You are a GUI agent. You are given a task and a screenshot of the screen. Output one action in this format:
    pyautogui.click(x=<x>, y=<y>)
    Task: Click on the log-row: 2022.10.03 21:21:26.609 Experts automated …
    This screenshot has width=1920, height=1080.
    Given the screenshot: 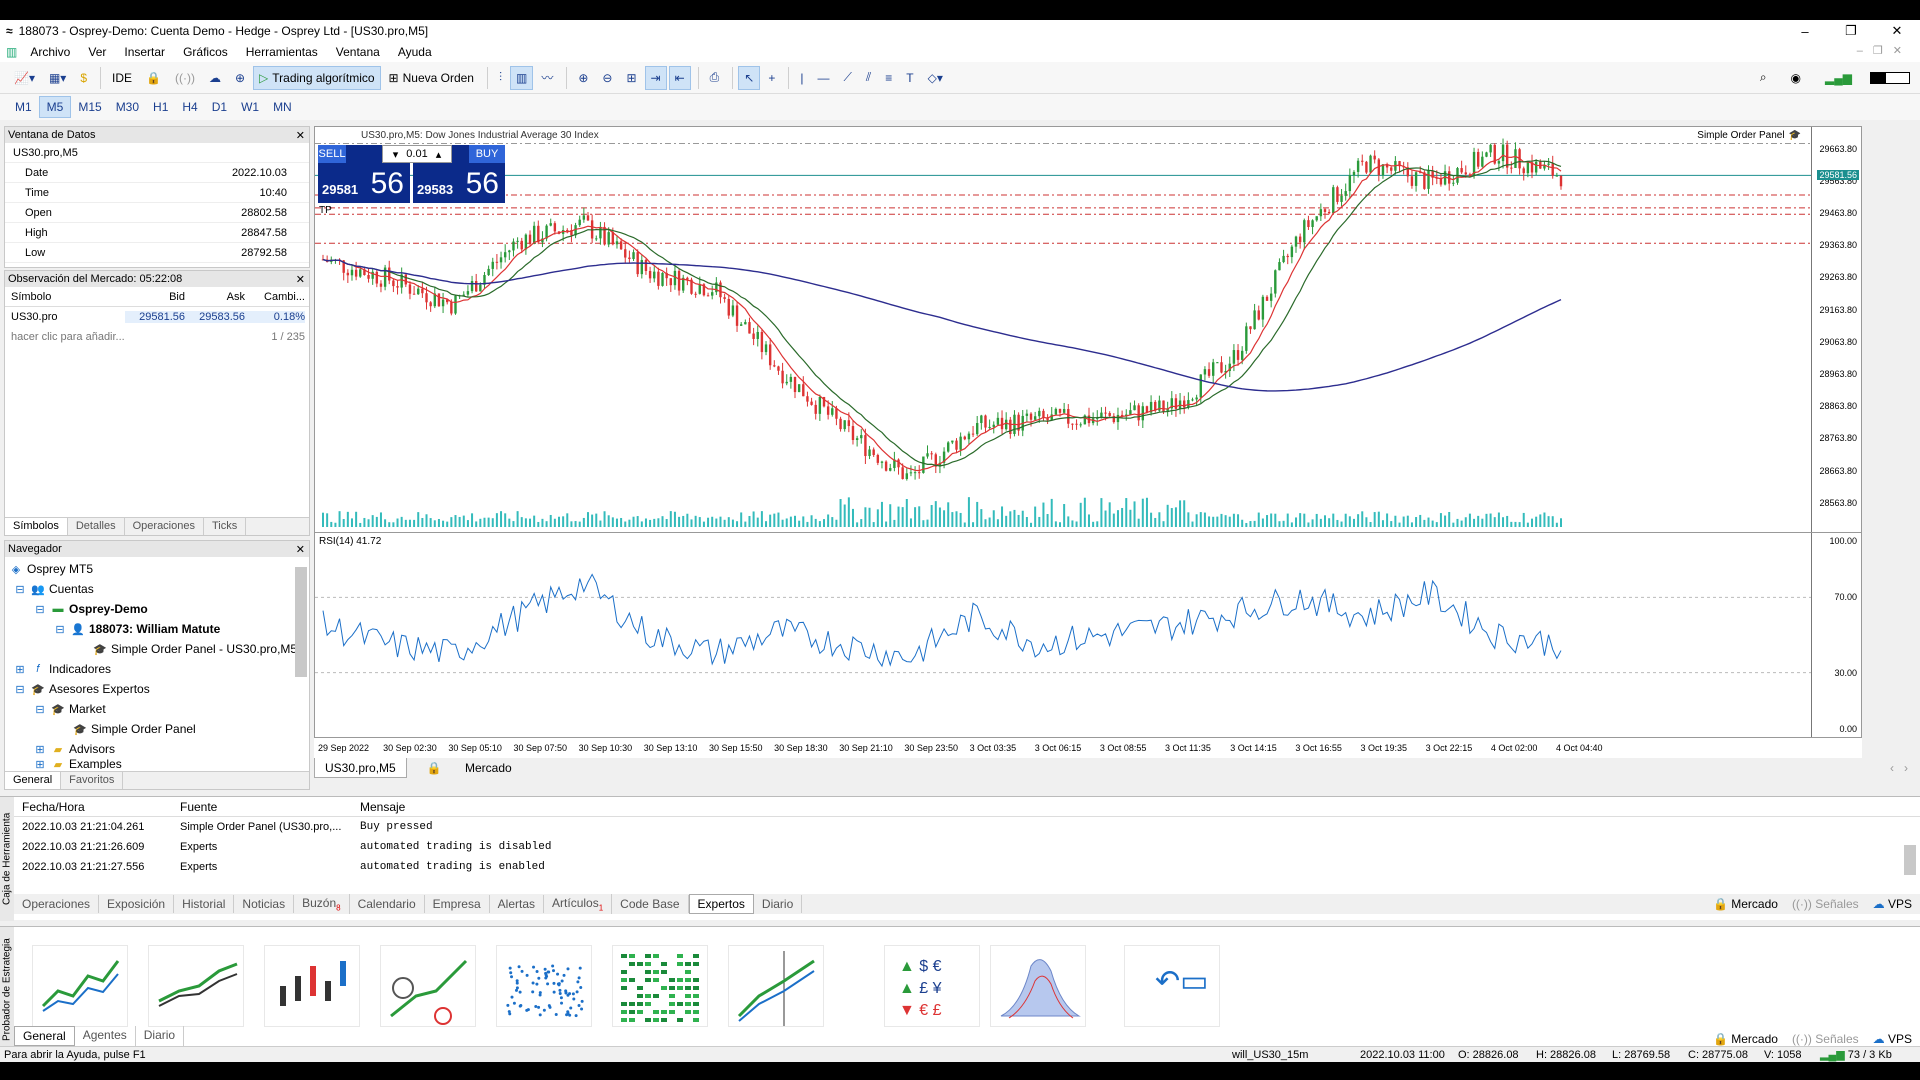 What is the action you would take?
    pyautogui.click(x=960, y=847)
    